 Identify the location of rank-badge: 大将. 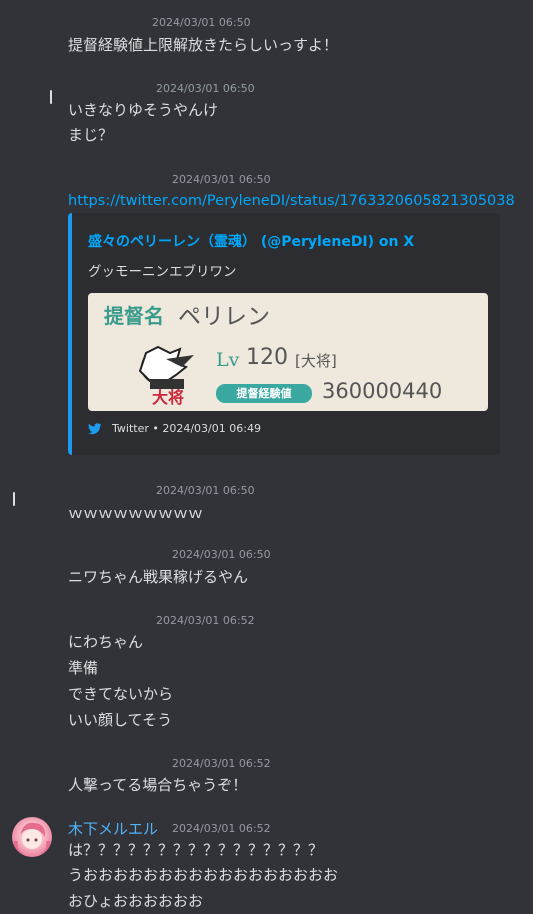
(168, 397).